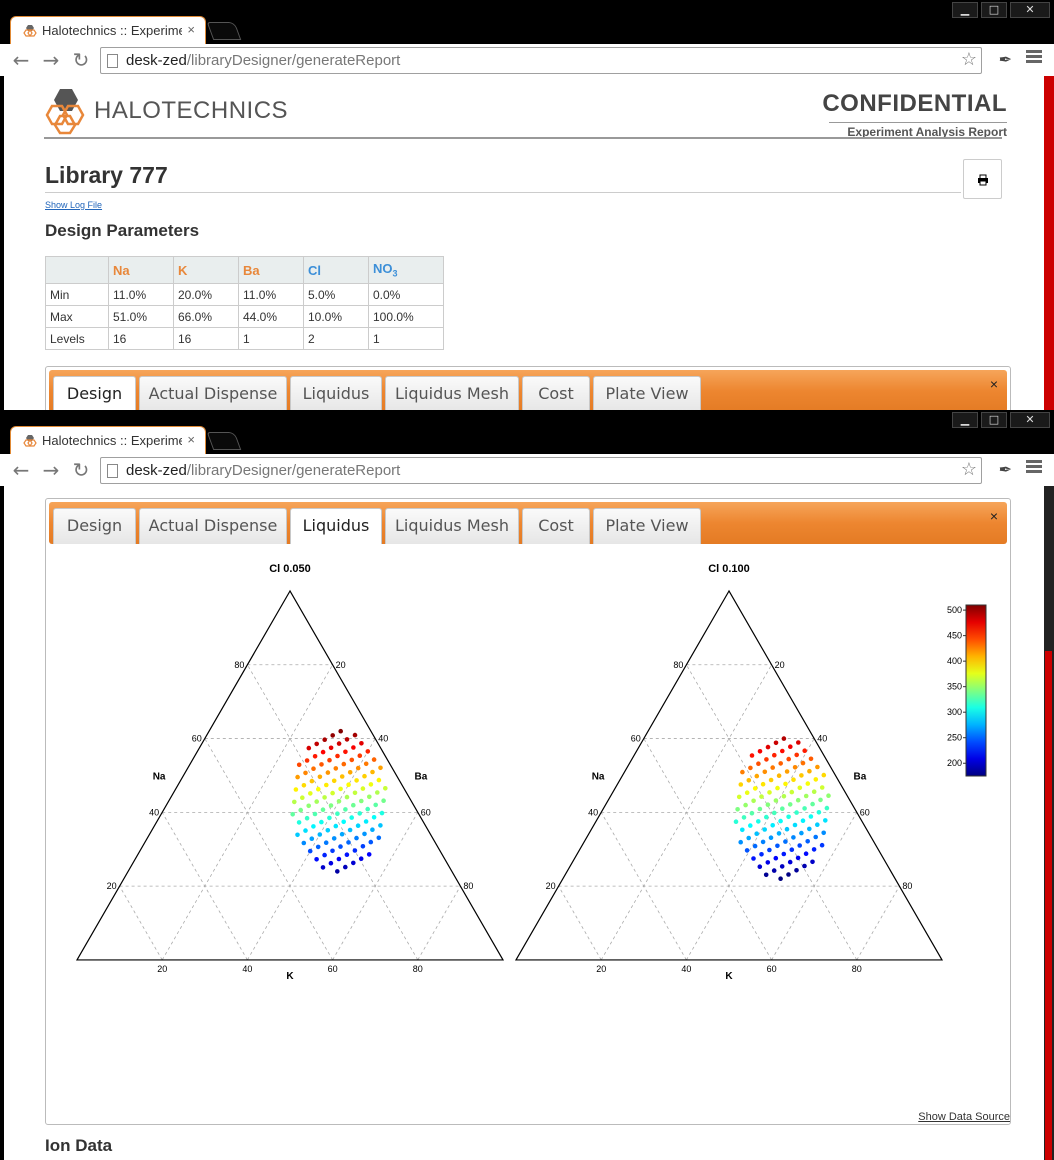 This screenshot has width=1054, height=1160. I want to click on tick-label-bottom: 20, so click(601, 969).